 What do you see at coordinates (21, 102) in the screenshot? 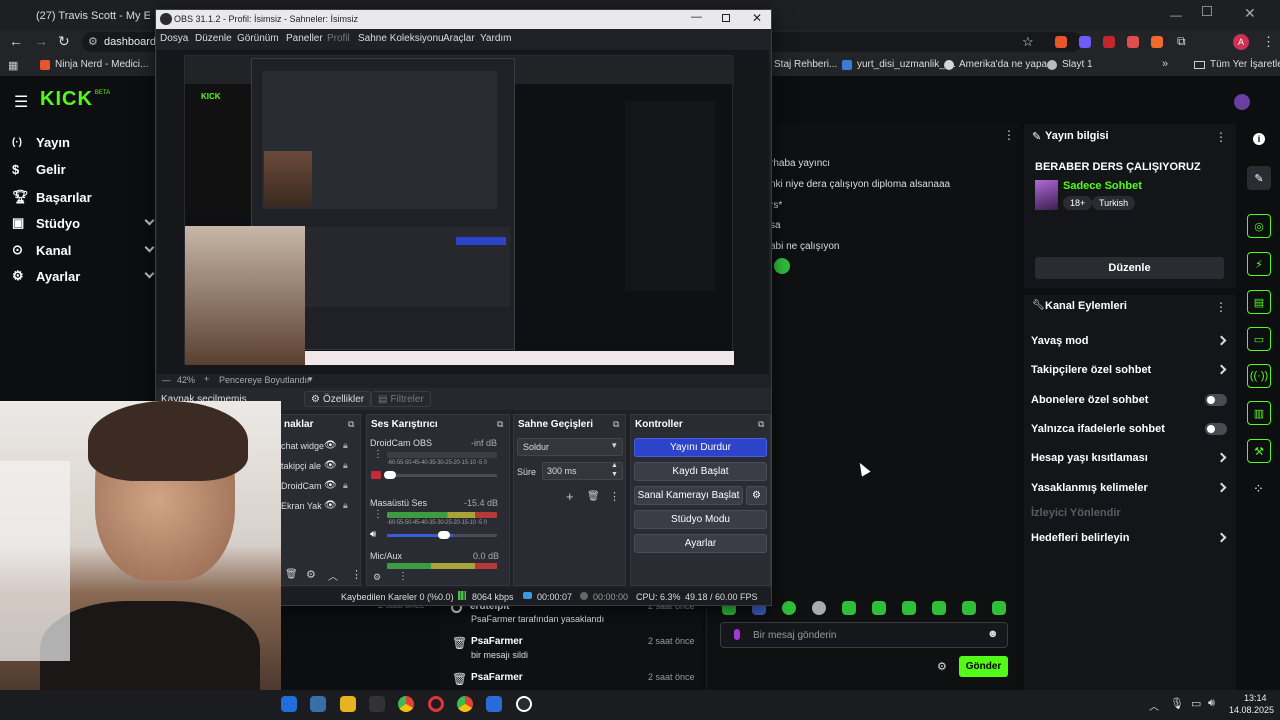
I see `hamburger-menu-icon: ☰` at bounding box center [21, 102].